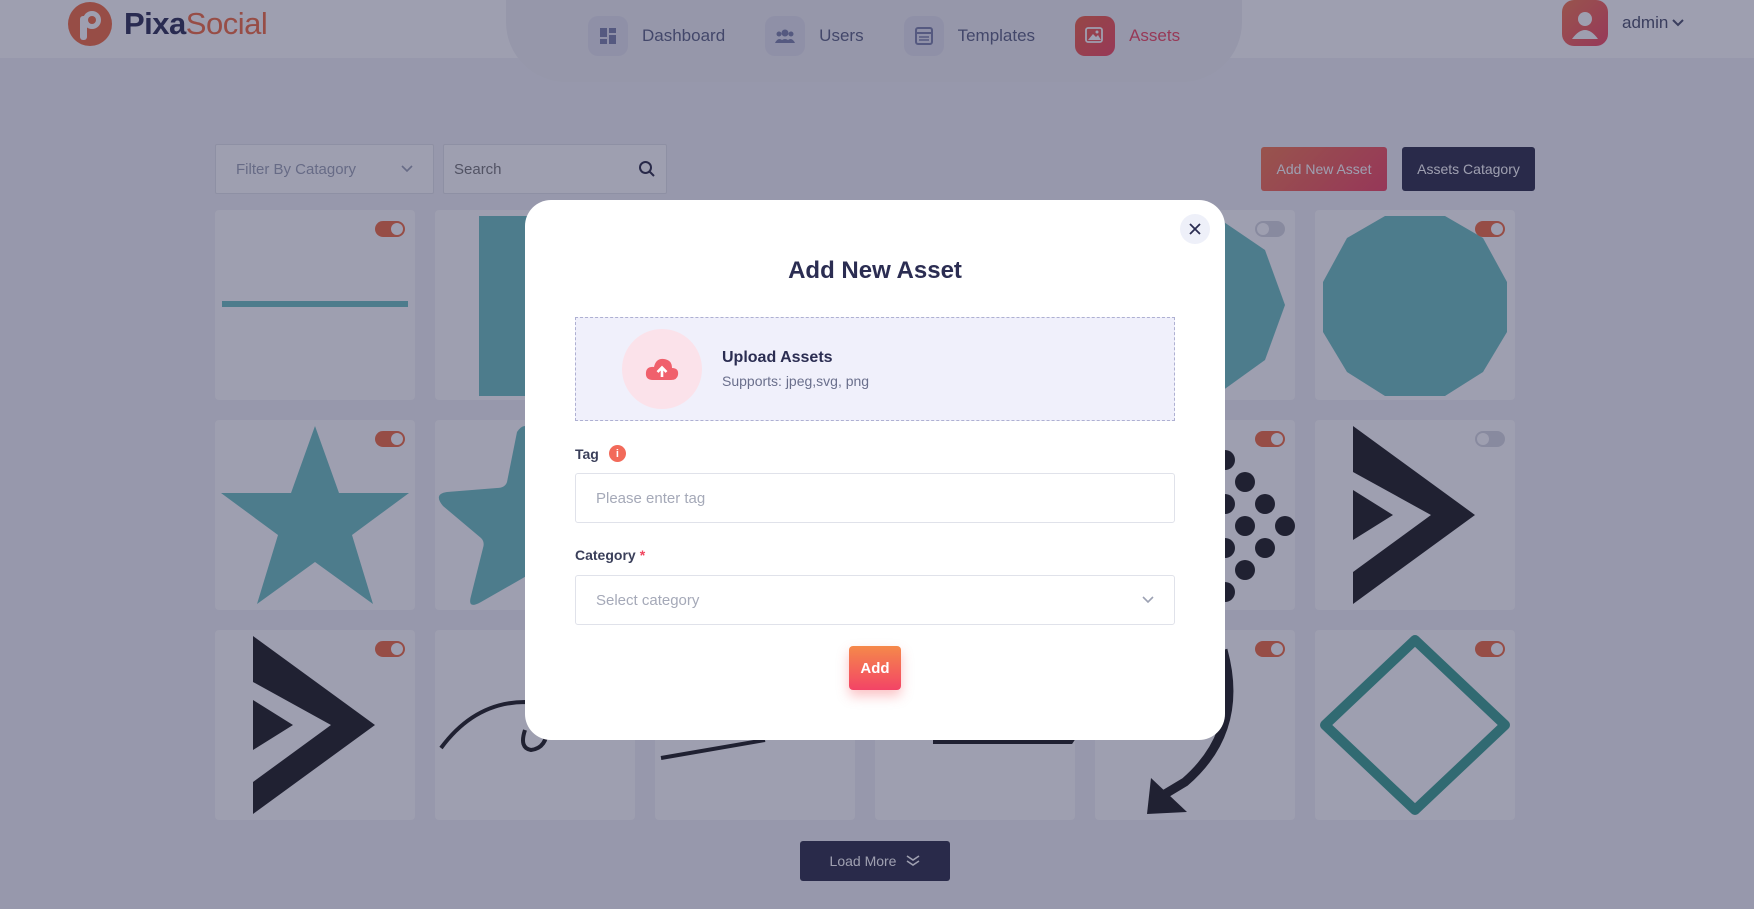  I want to click on close-icon, so click(1195, 229).